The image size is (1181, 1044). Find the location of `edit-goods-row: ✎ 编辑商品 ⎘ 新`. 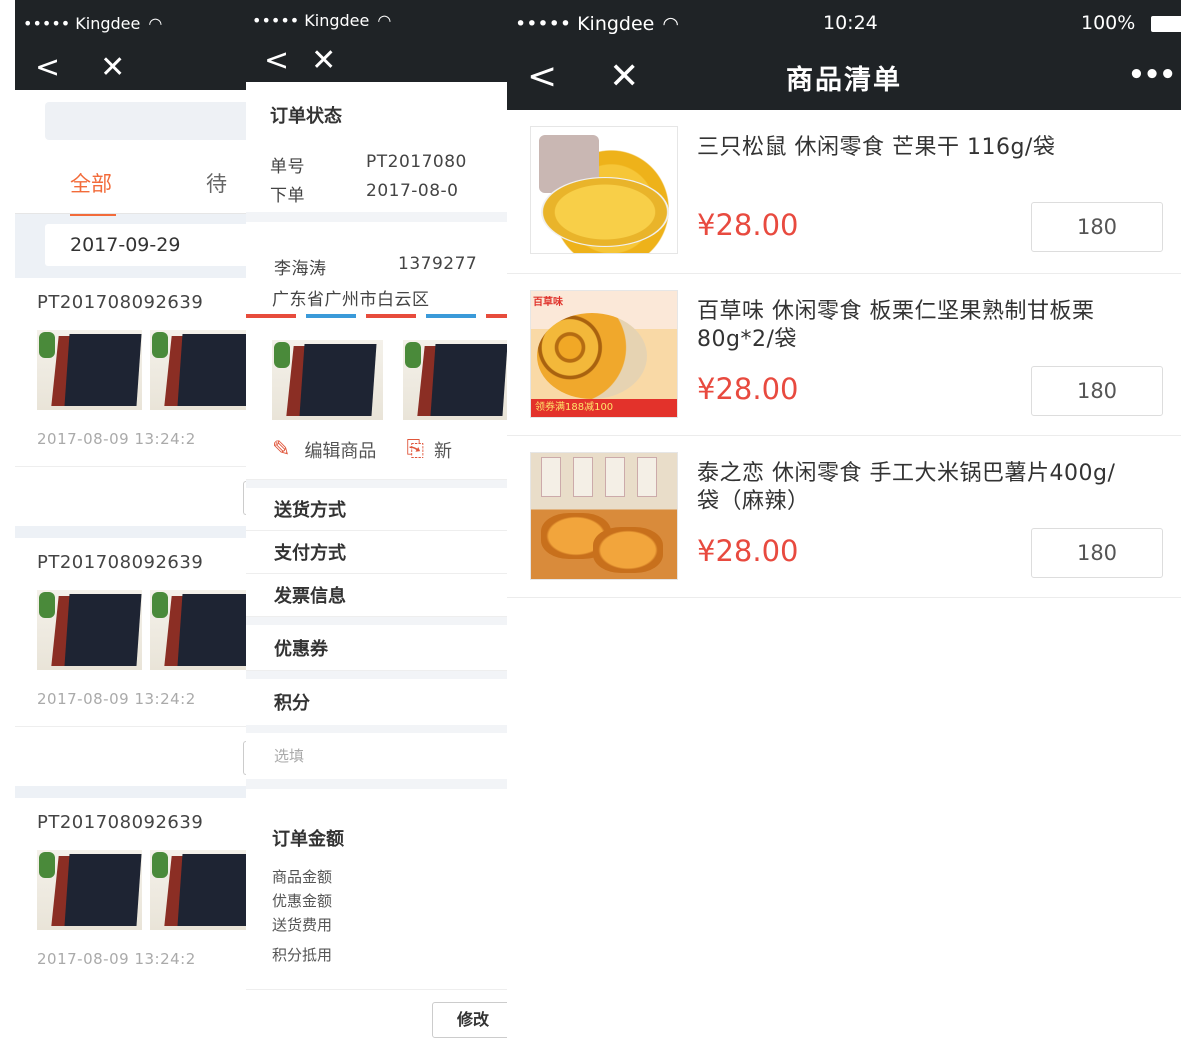

edit-goods-row: ✎ 编辑商品 ⎘ 新 is located at coordinates (380, 450).